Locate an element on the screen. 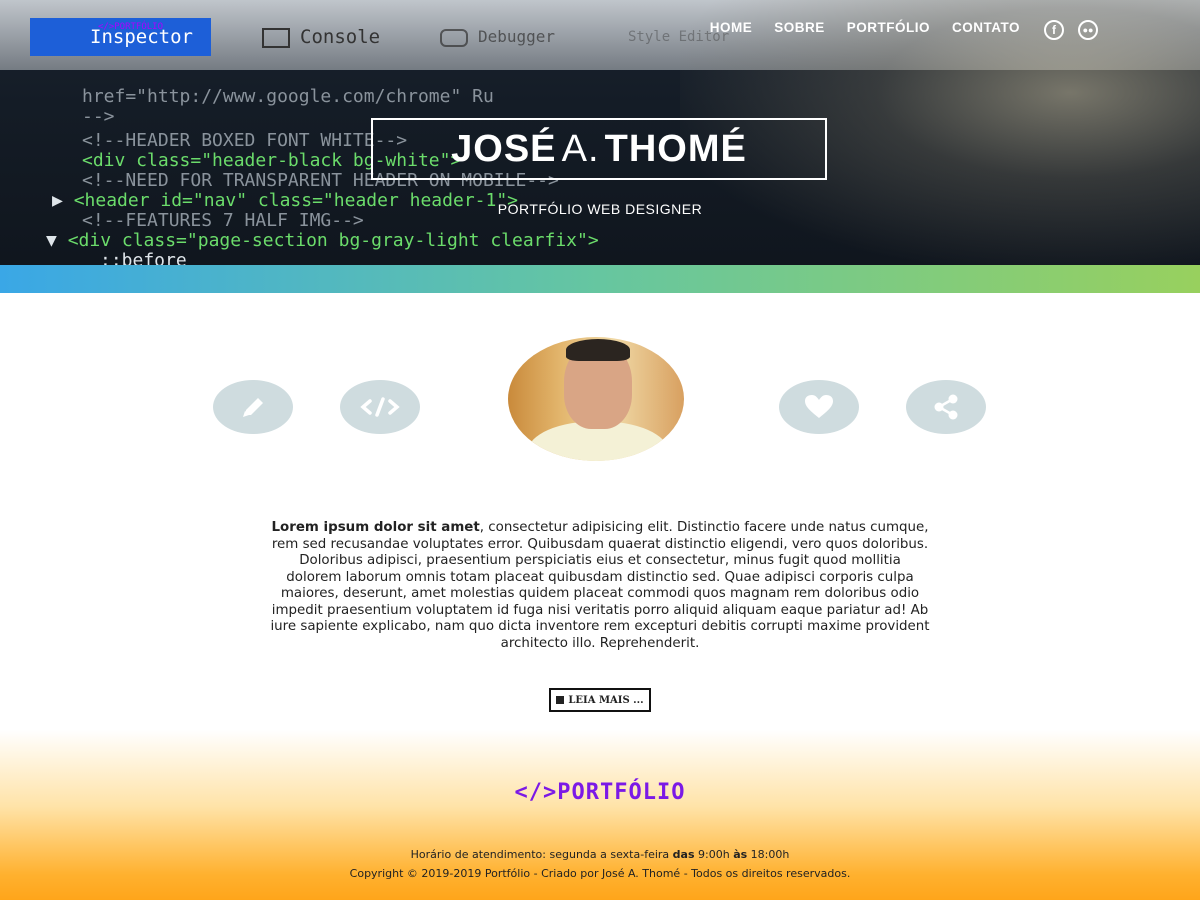 This screenshot has width=1200, height=900. discord-icon: ●● is located at coordinates (1088, 30).